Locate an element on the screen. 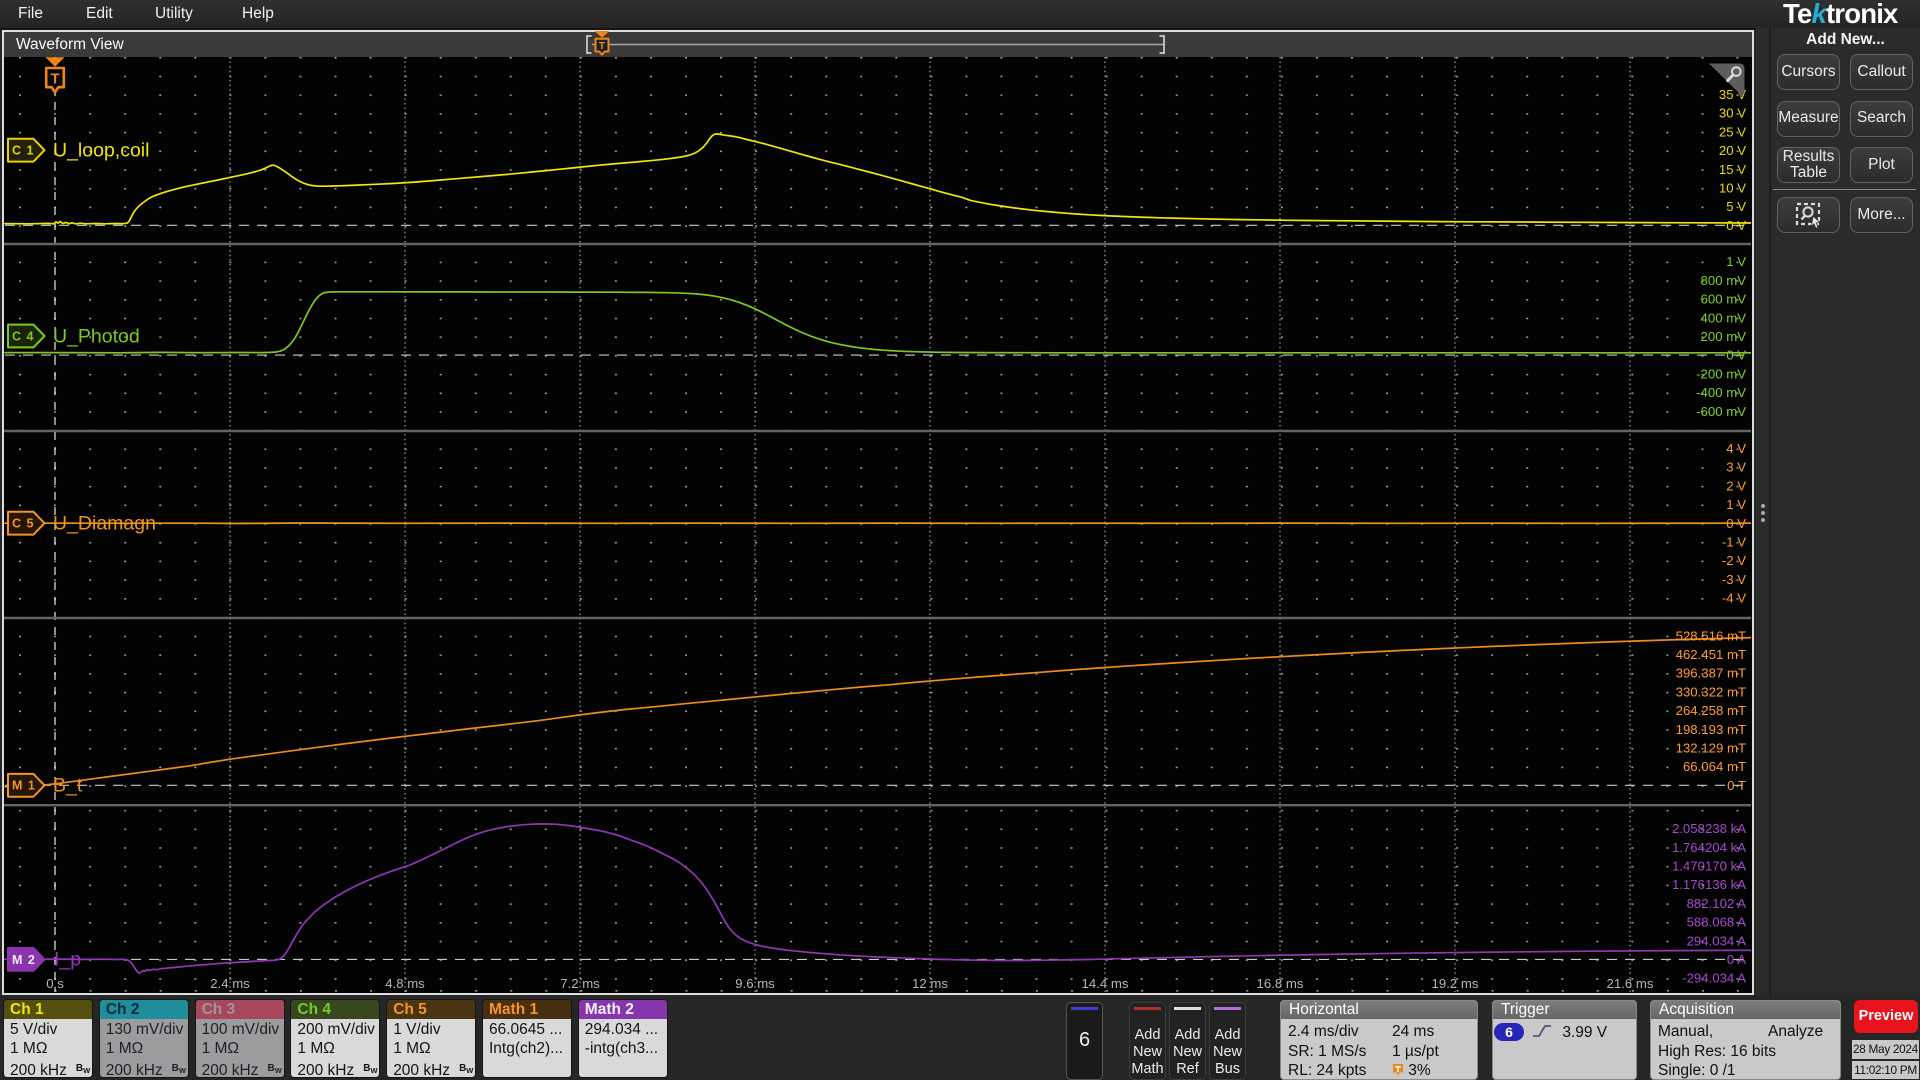  svg-text: B_t is located at coordinates (68, 786).